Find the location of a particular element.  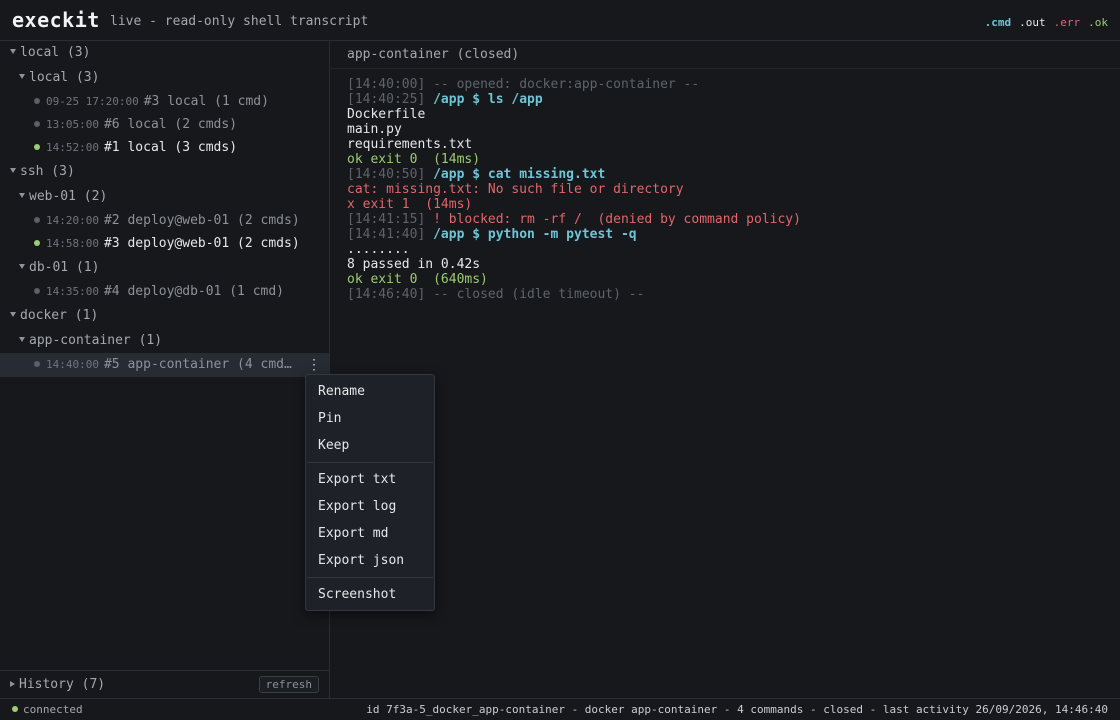

session-name: #2 deploy@web-01 (2 cmds) is located at coordinates (201, 220).